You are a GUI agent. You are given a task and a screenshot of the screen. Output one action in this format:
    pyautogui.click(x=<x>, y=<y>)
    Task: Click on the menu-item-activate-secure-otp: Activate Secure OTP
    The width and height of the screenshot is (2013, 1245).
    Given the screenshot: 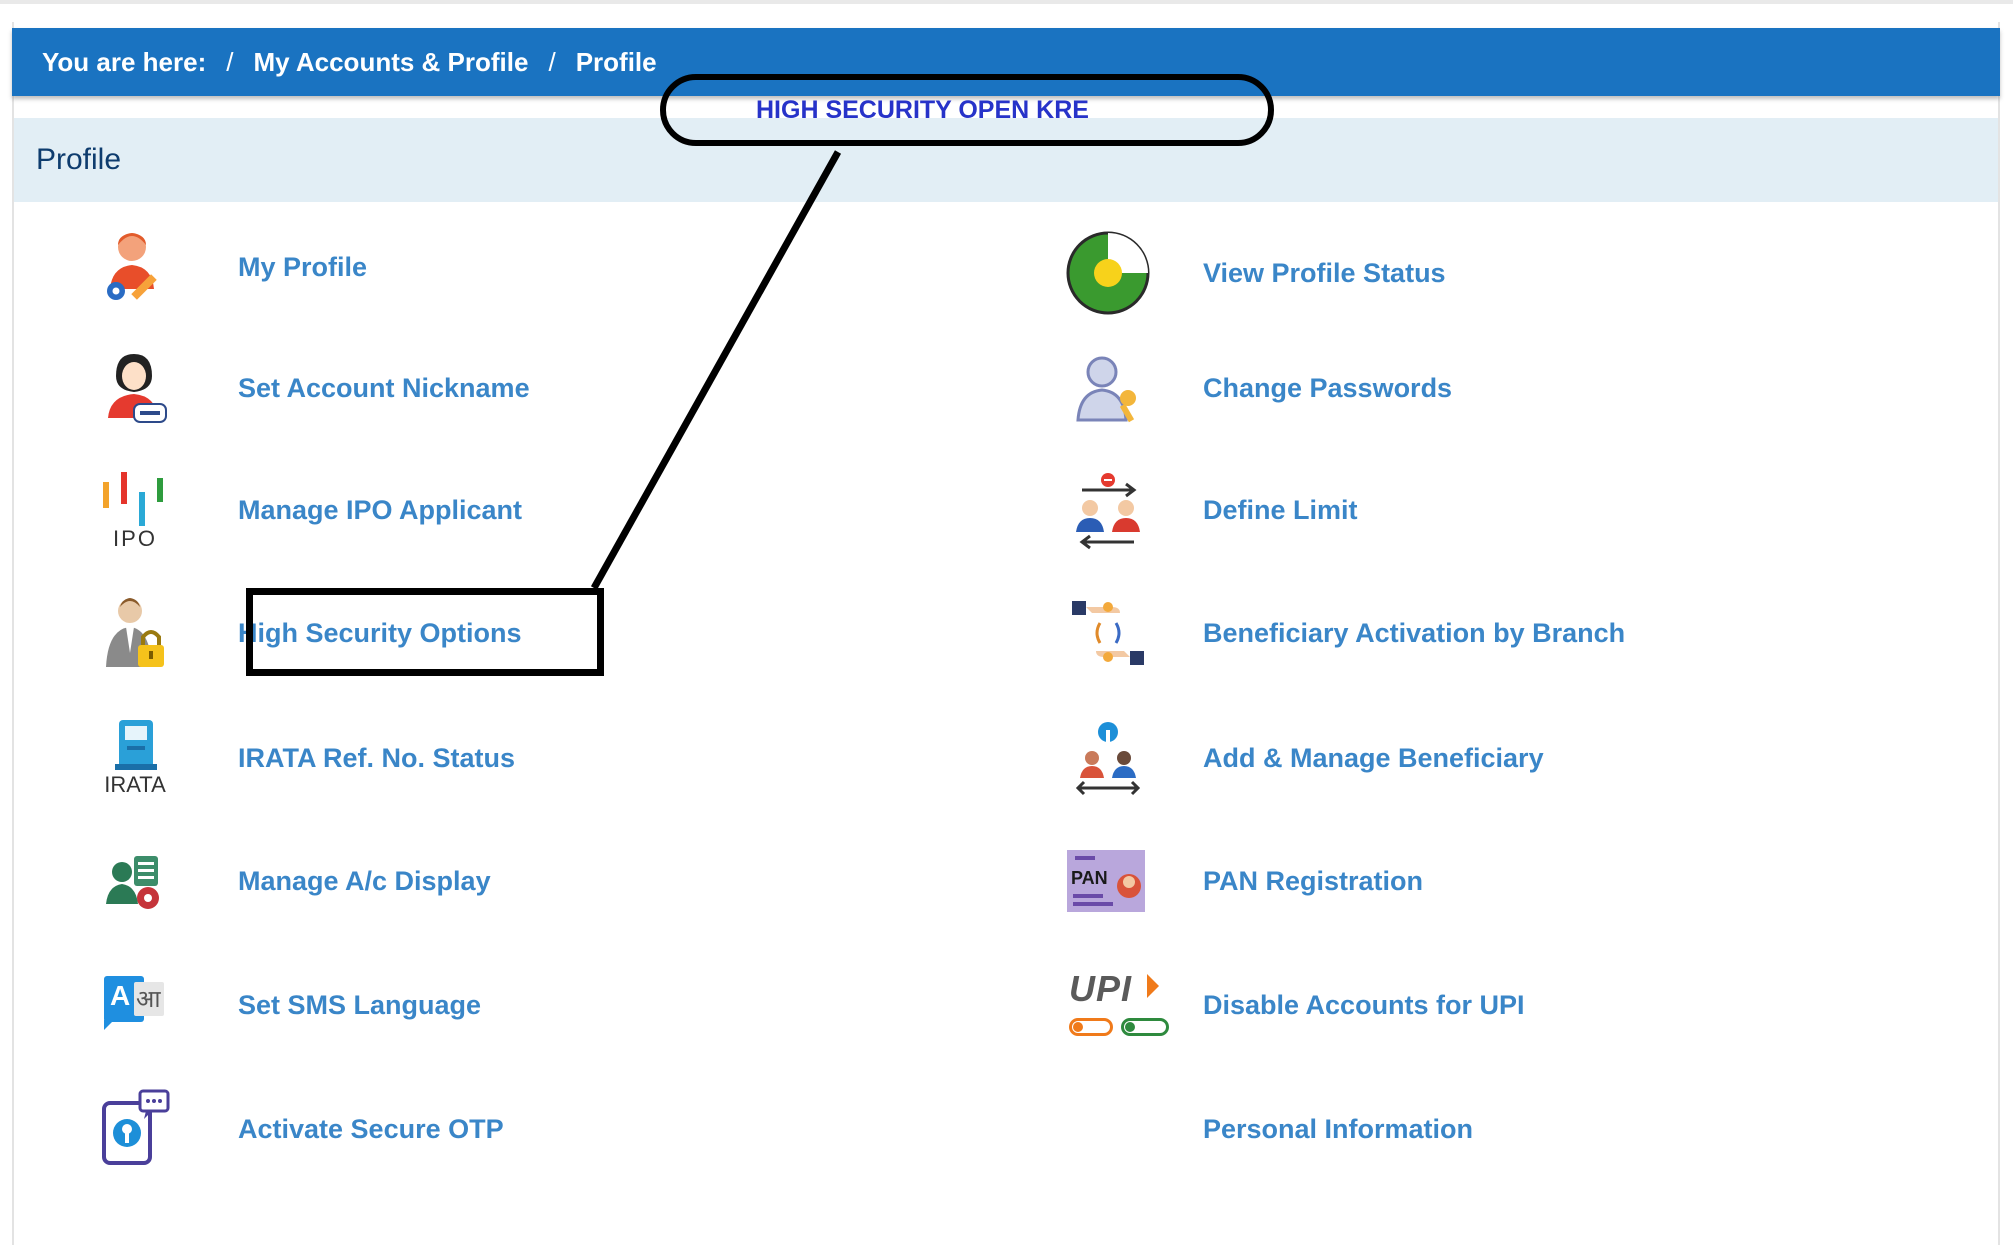 What is the action you would take?
    pyautogui.click(x=298, y=1129)
    